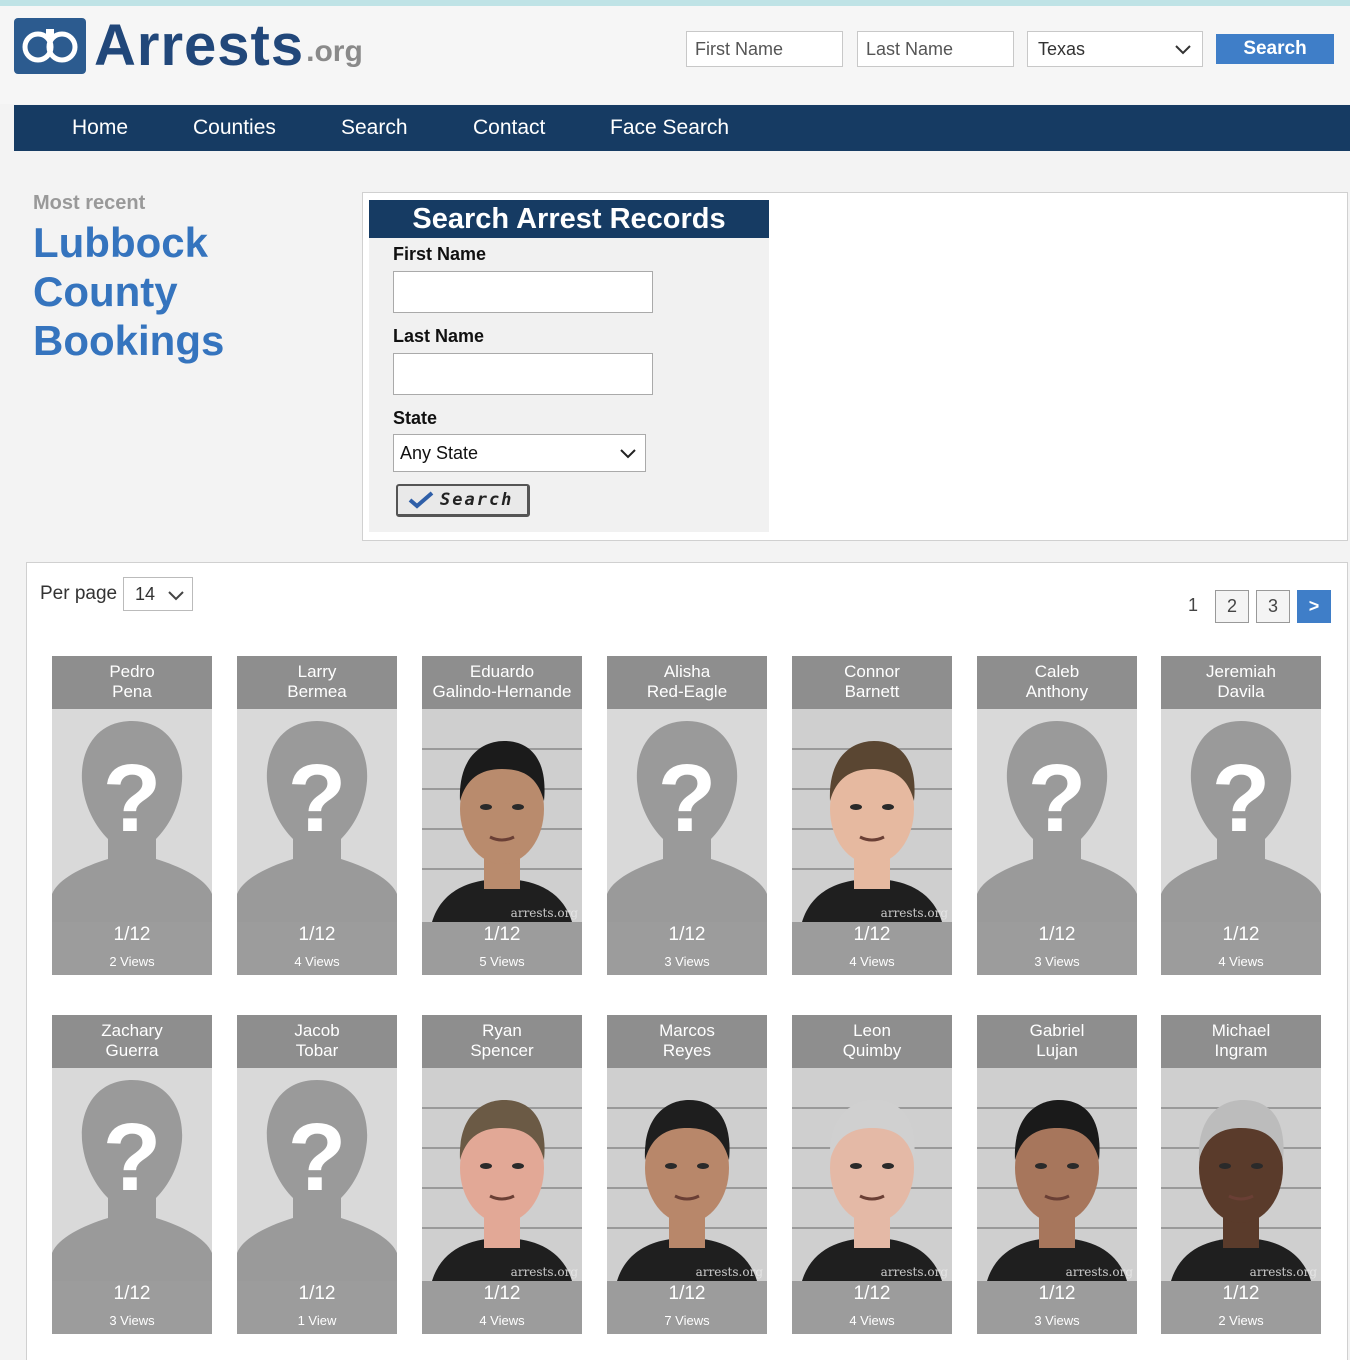  Describe the element at coordinates (1241, 1320) in the screenshot. I see `view-count: 2 Views` at that location.